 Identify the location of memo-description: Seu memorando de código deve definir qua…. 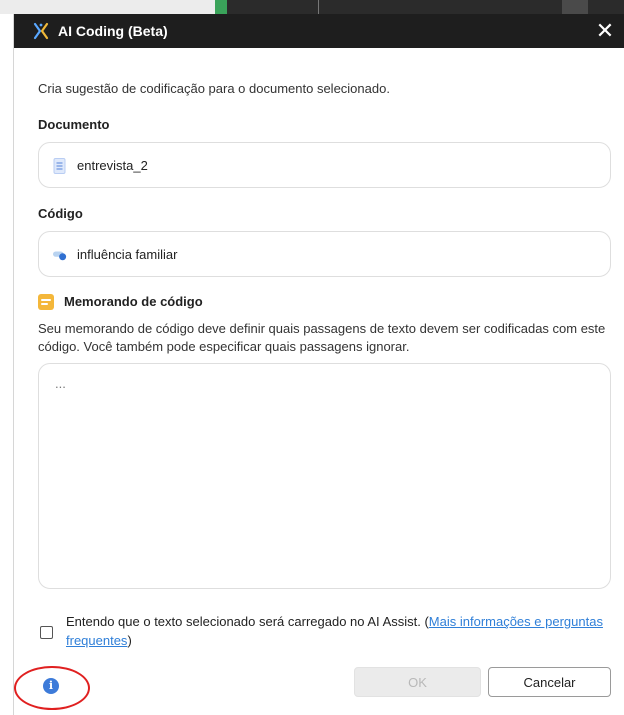
(322, 337).